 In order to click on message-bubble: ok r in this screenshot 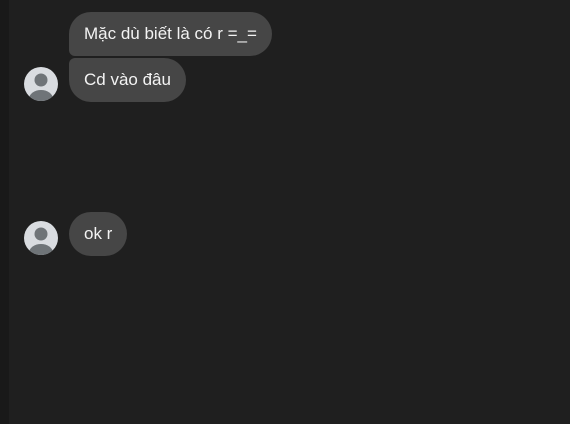, I will do `click(98, 234)`.